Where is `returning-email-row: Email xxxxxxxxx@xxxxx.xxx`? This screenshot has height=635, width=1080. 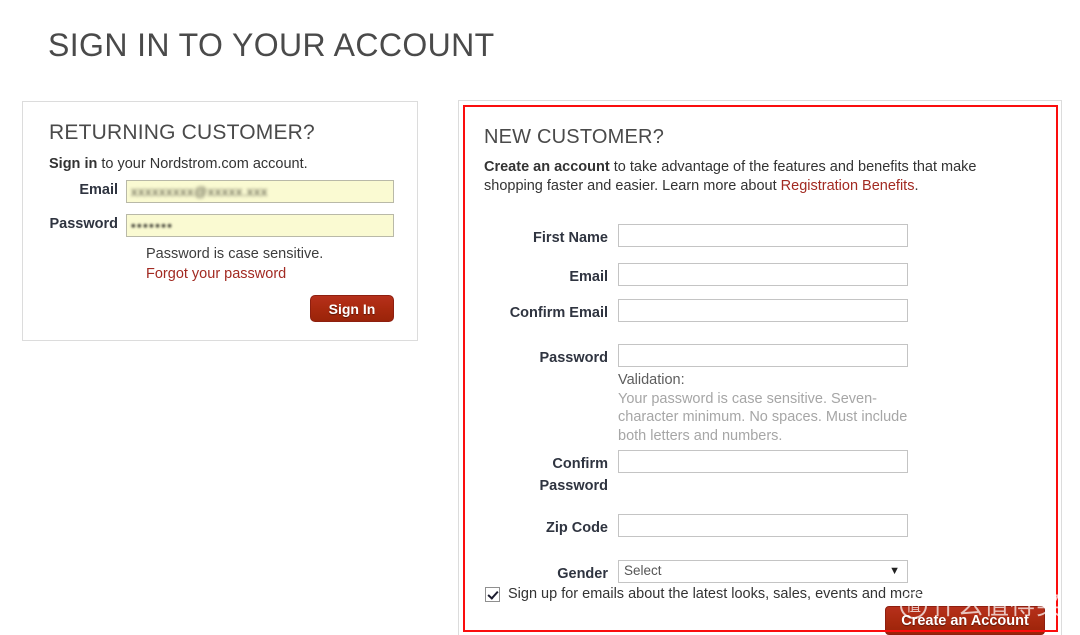 returning-email-row: Email xxxxxxxxx@xxxxx.xxx is located at coordinates (209, 192).